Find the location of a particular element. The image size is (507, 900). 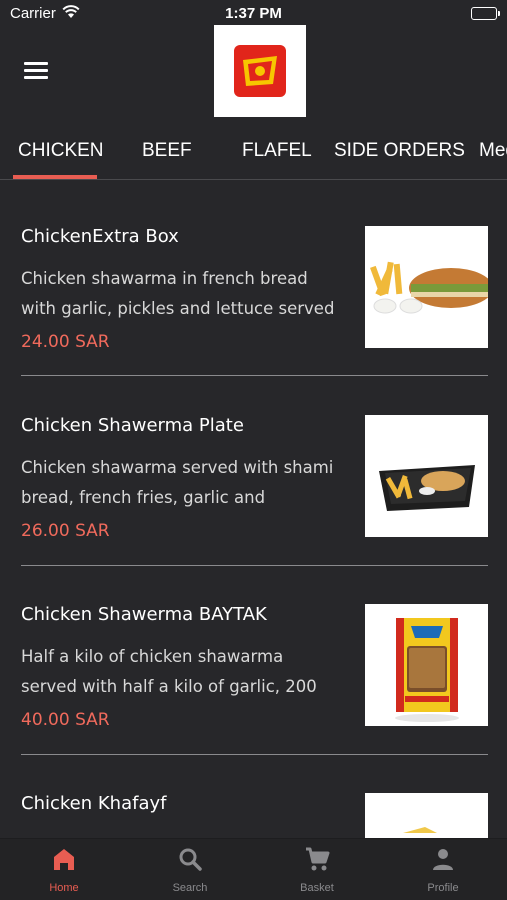

item-price: 24.00 SAR is located at coordinates (65, 342).